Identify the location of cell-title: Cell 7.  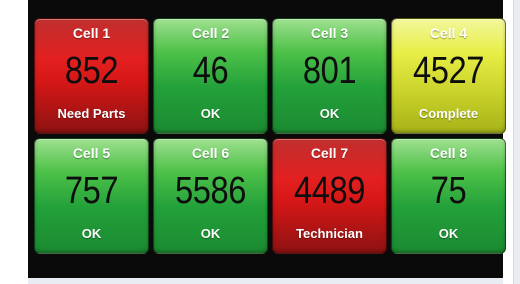
(329, 153).